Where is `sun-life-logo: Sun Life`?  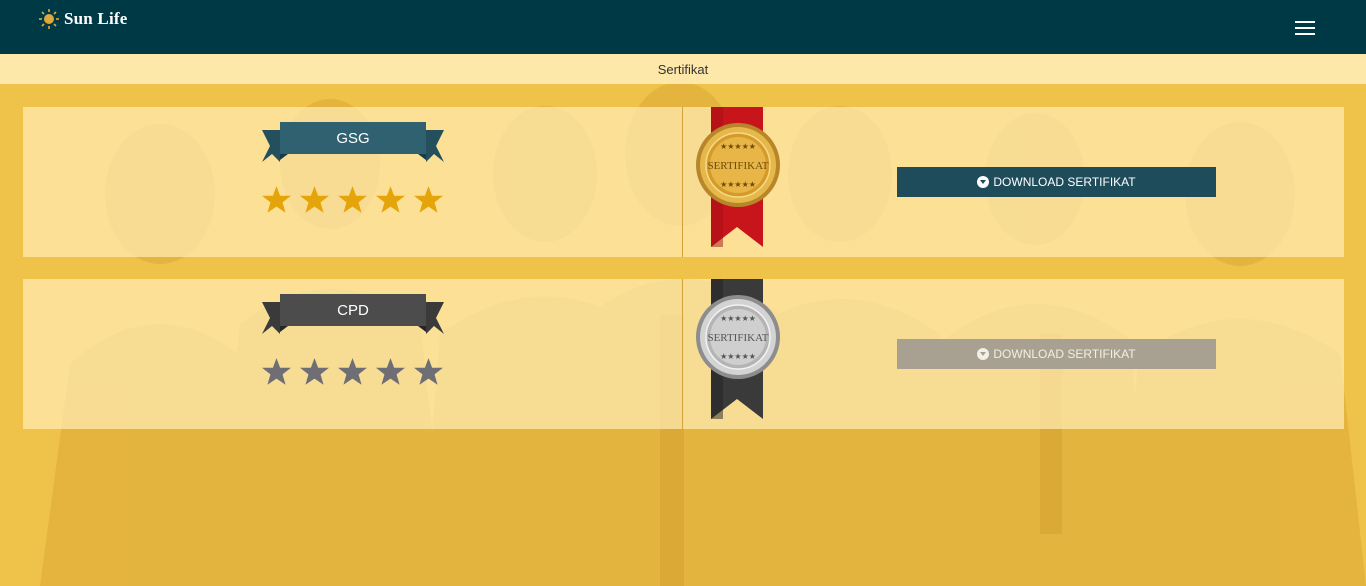 sun-life-logo: Sun Life is located at coordinates (82, 19).